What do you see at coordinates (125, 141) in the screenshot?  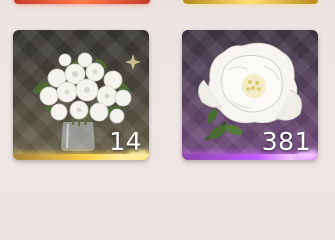 I see `item-quantity: 14` at bounding box center [125, 141].